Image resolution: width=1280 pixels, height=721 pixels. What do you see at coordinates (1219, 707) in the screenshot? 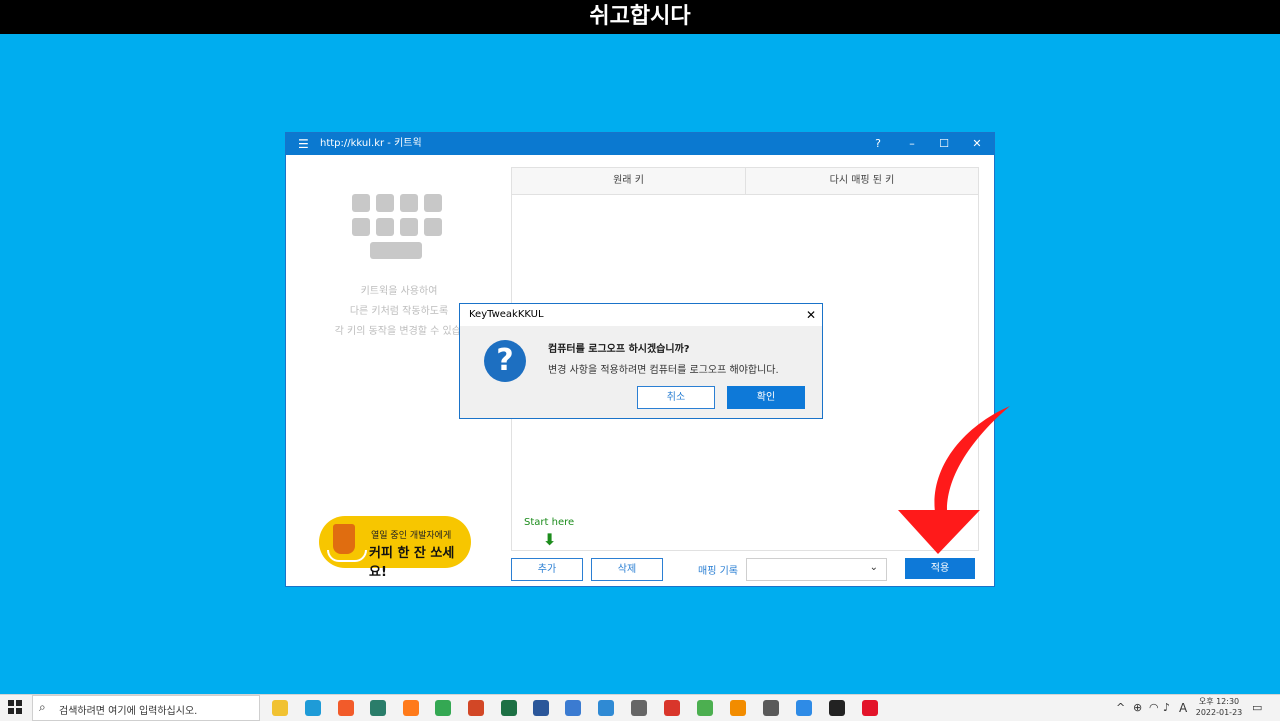
I see `clock: 오후 12:30 2022-01-23` at bounding box center [1219, 707].